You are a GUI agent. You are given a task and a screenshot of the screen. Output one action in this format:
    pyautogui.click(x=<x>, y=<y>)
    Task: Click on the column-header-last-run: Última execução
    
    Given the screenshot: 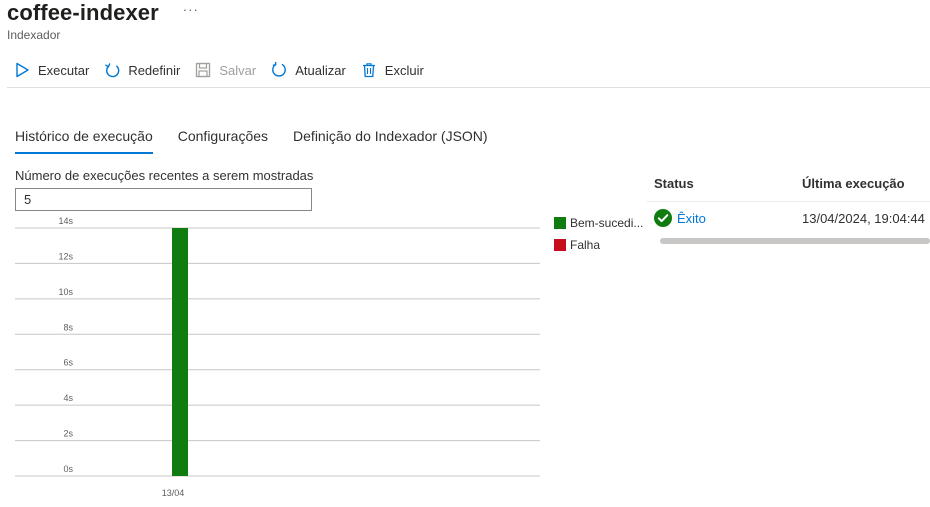 What is the action you would take?
    pyautogui.click(x=853, y=183)
    